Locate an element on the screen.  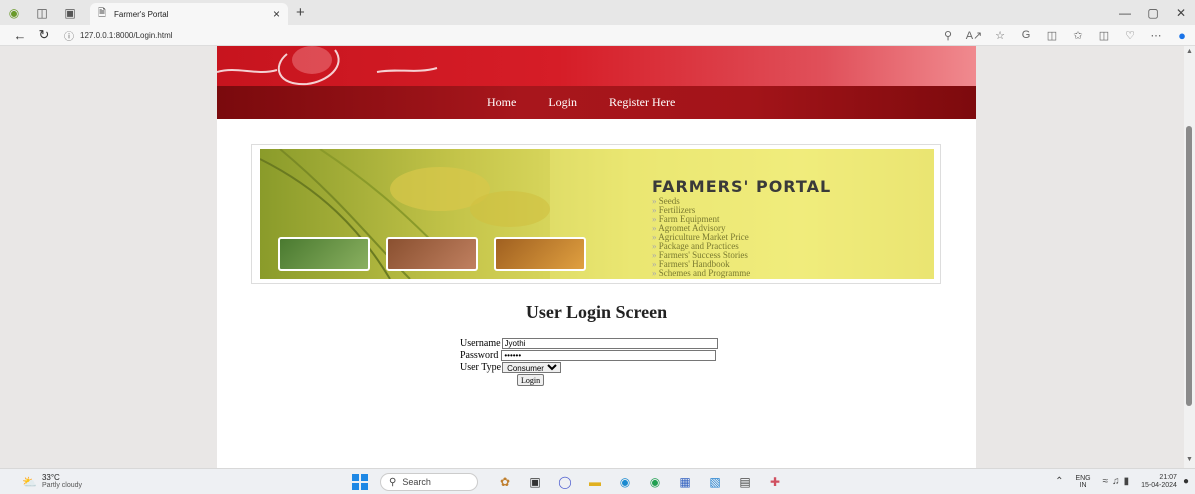
close-tab-icon: × is located at coordinates (276, 14).